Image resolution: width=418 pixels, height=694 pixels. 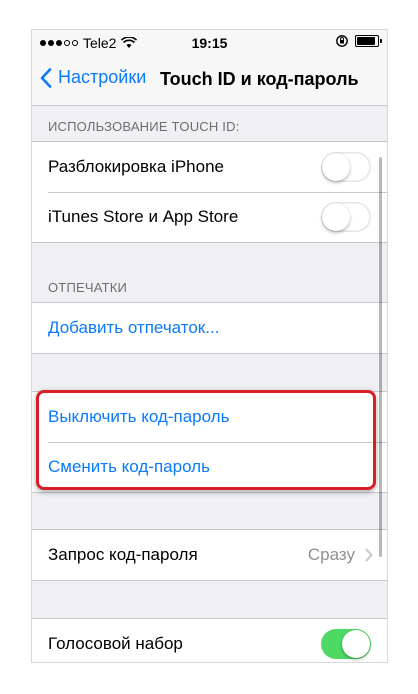 I want to click on status-bar: Tele2 19:15, so click(x=209, y=42).